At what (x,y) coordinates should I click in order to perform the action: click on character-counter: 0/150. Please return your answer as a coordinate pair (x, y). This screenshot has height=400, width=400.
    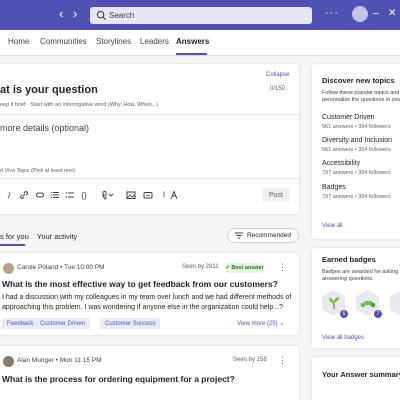
    Looking at the image, I should click on (278, 89).